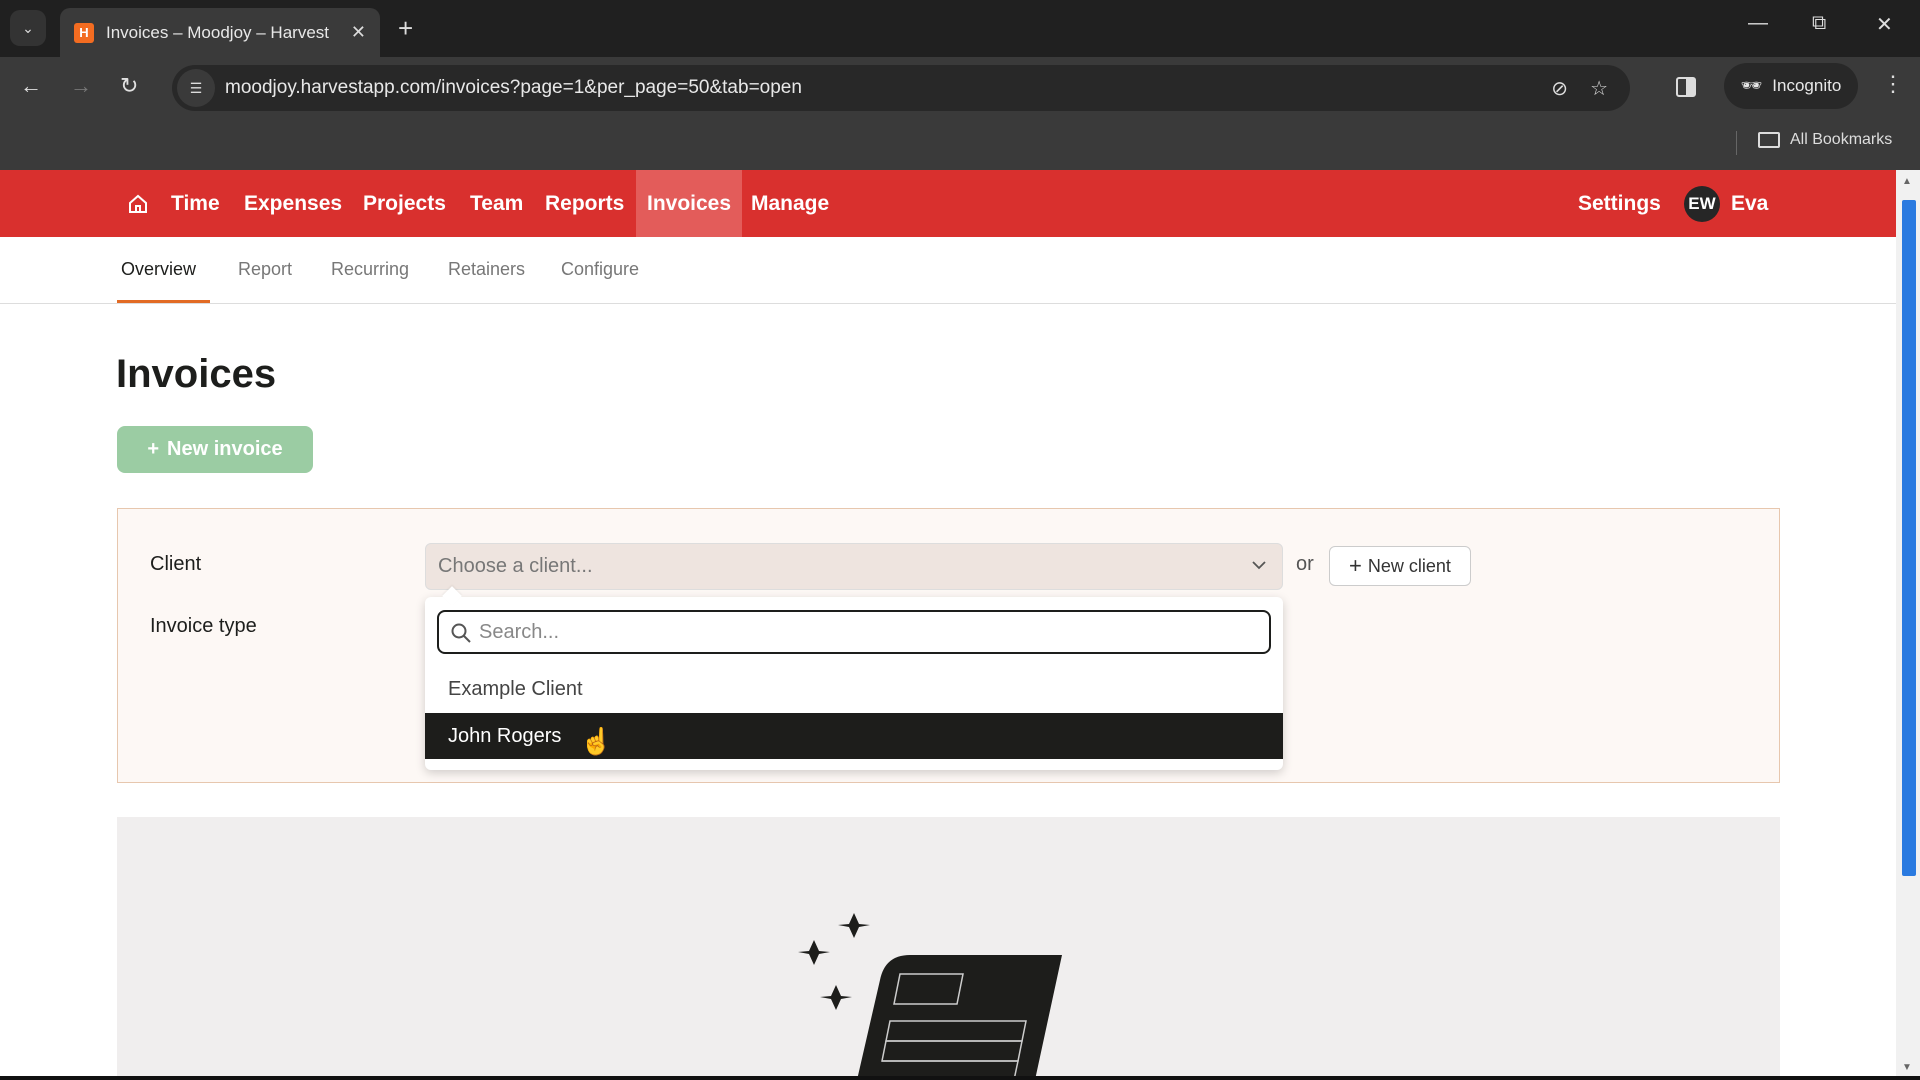 The width and height of the screenshot is (1920, 1080). Describe the element at coordinates (84, 32) in the screenshot. I see `harvest-favicon-icon: H` at that location.